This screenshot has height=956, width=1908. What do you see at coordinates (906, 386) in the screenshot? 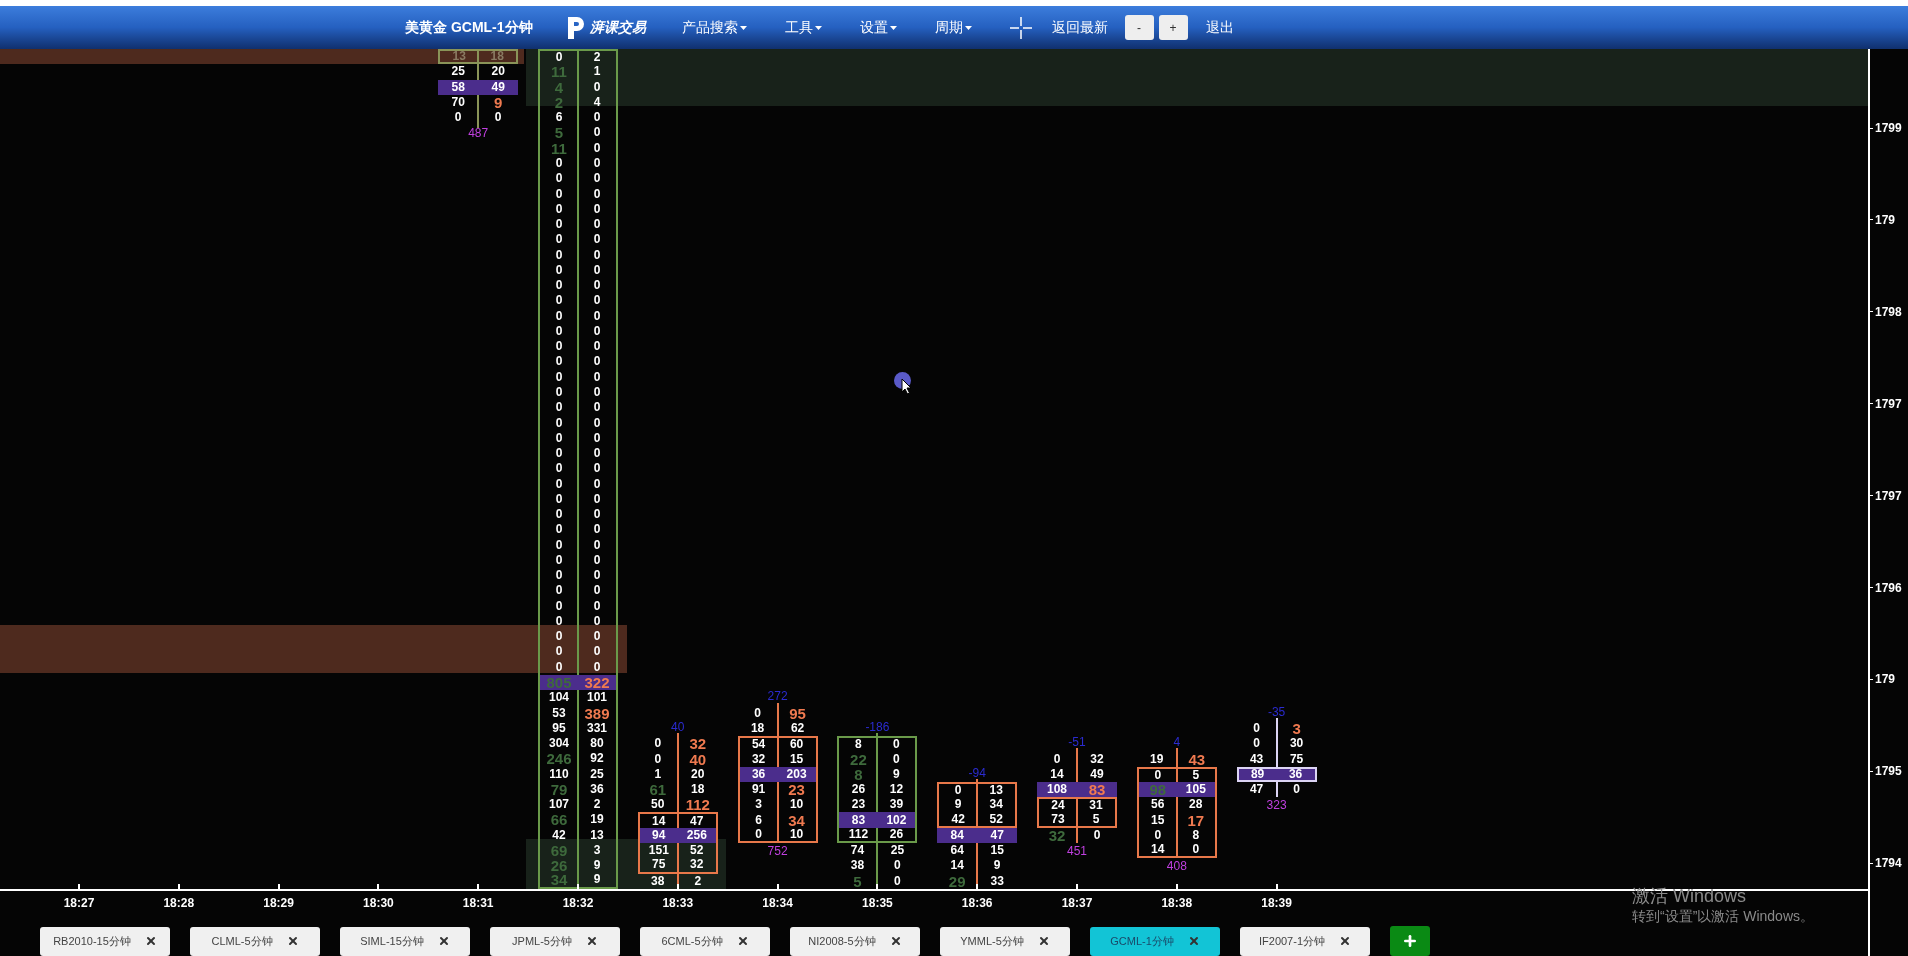
I see `mouse-pointer-icon` at bounding box center [906, 386].